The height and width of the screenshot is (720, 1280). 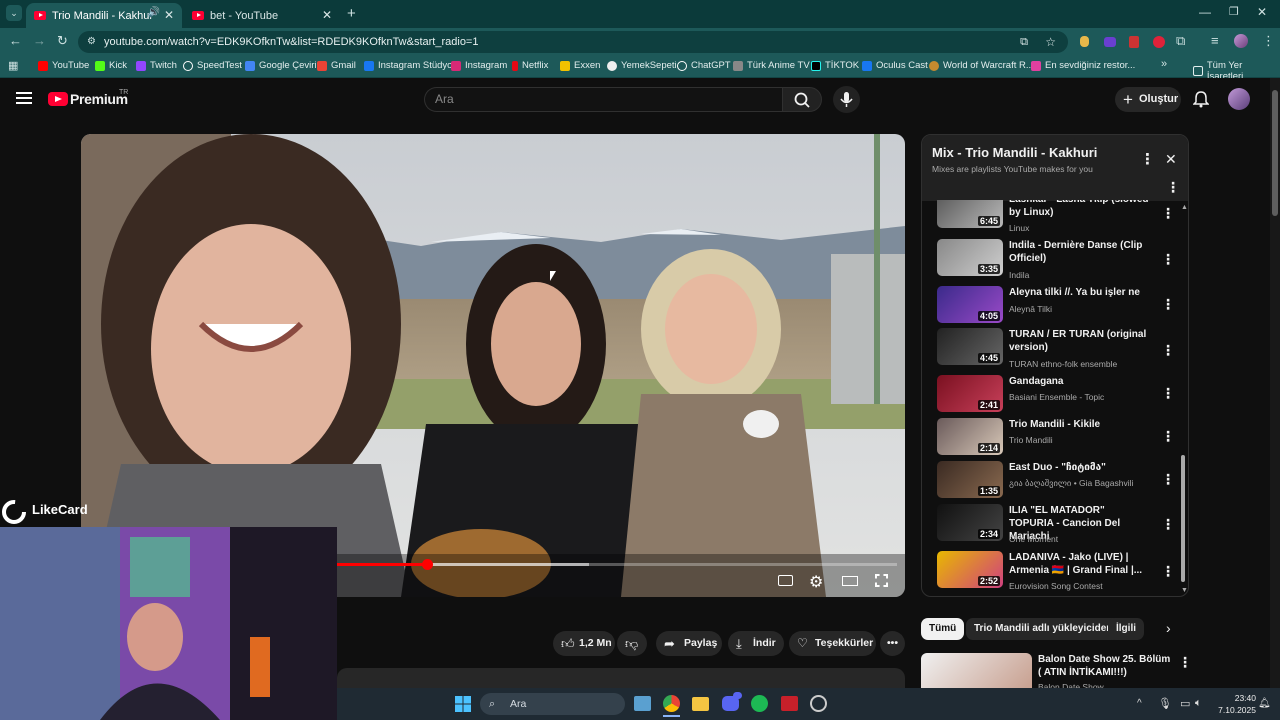 I want to click on chip-from-uploader: Trio Mandili adlı yükleyiciden, so click(x=1043, y=629).